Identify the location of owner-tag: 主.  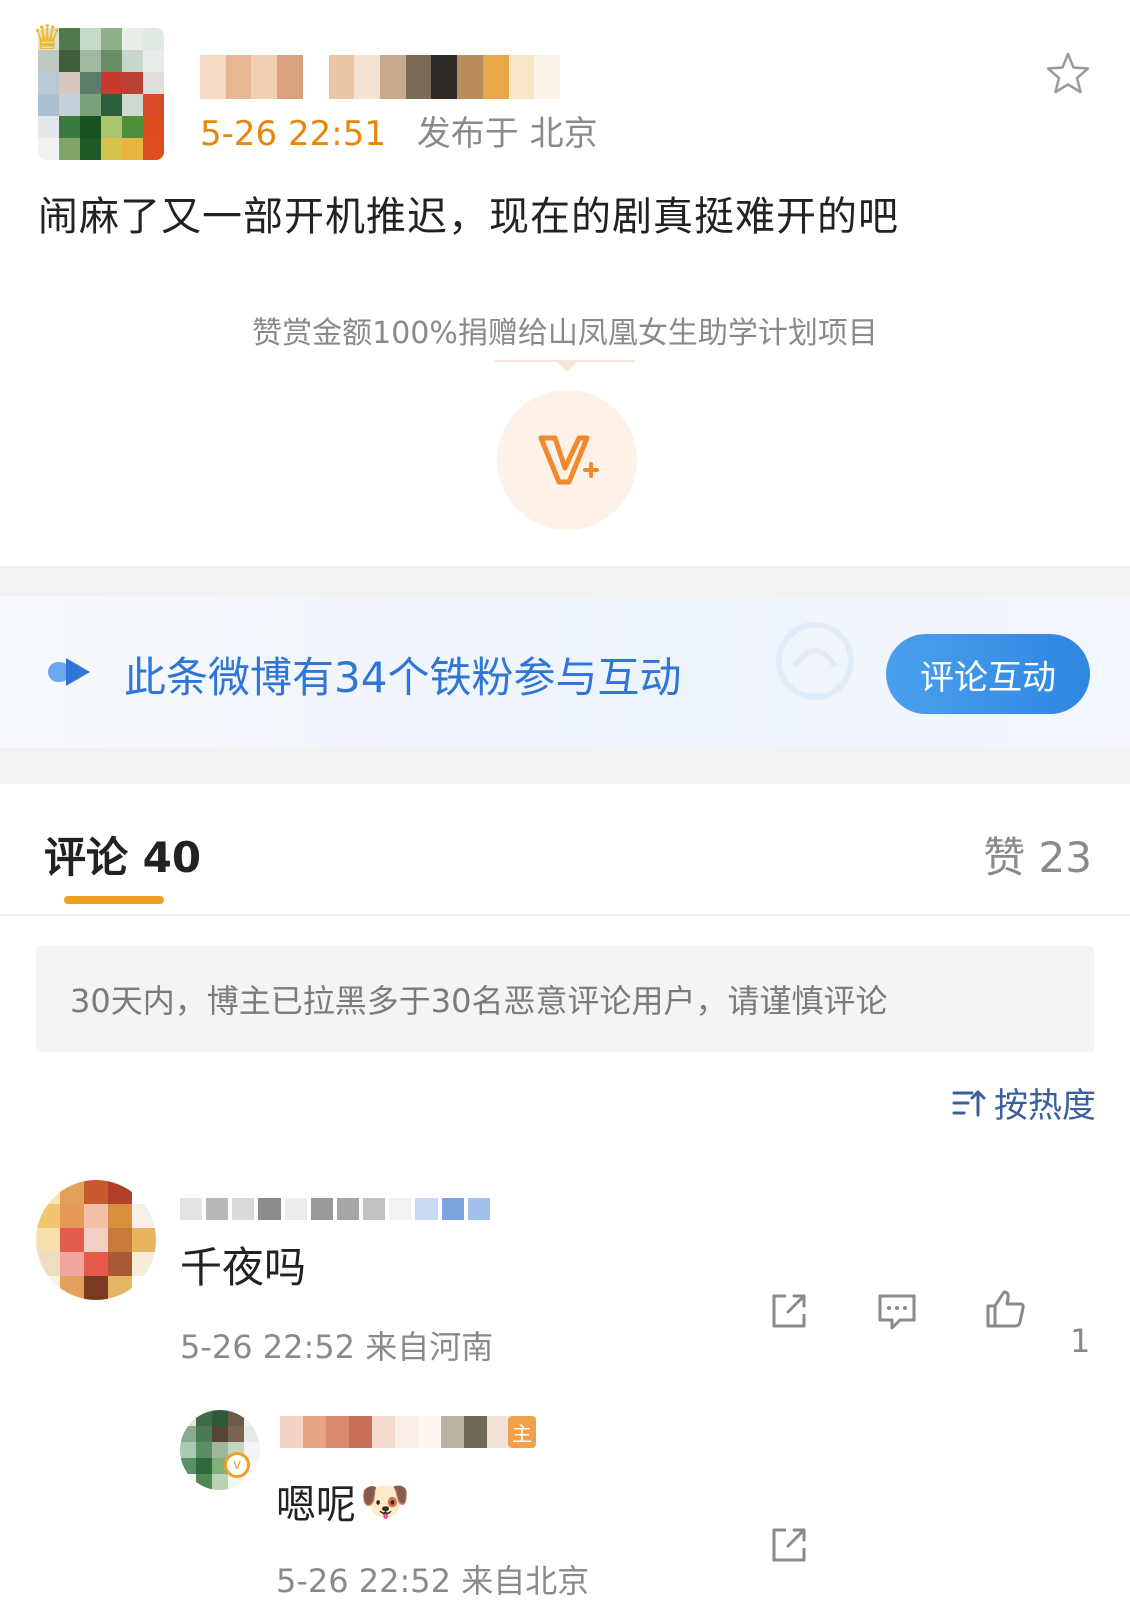
(522, 1432).